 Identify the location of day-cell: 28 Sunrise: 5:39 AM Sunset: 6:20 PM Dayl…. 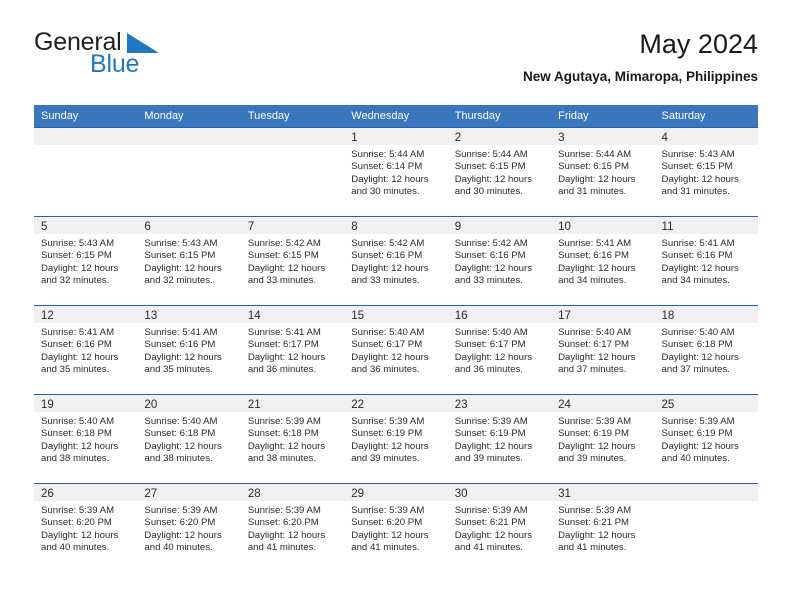
(292, 528).